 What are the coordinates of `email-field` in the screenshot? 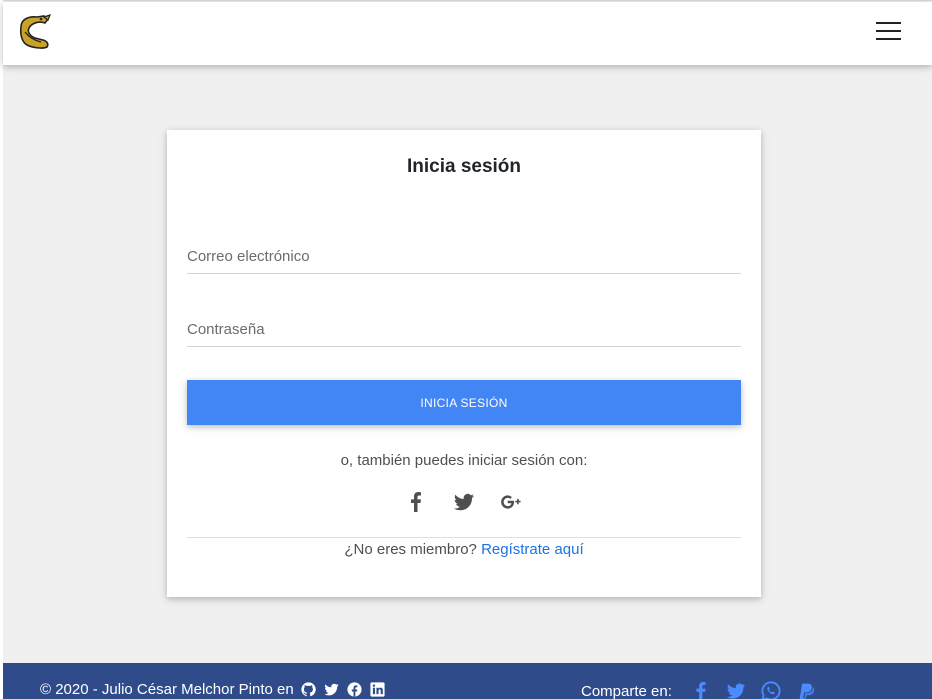 It's located at (464, 257).